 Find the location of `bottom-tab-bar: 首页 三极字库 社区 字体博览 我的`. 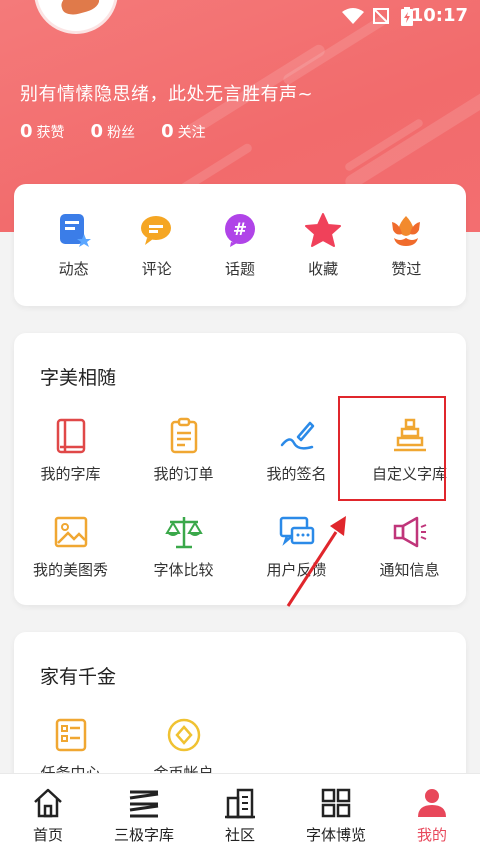

bottom-tab-bar: 首页 三极字库 社区 字体博览 我的 is located at coordinates (240, 813).